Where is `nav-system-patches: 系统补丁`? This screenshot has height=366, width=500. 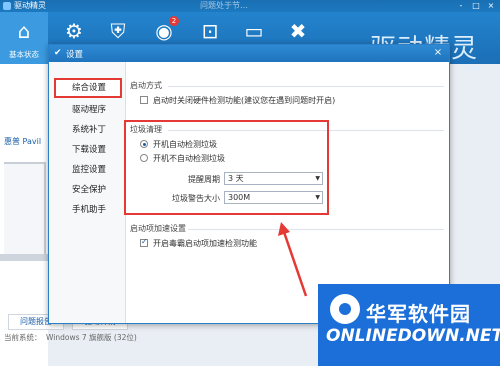
nav-system-patches: 系统补丁 is located at coordinates (88, 130).